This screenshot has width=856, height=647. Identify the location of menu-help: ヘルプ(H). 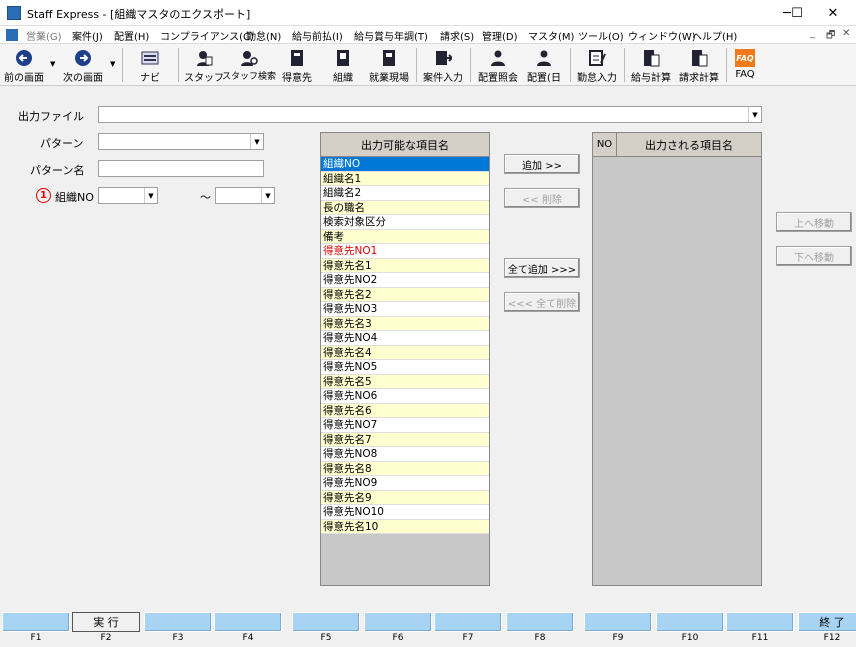
(714, 35).